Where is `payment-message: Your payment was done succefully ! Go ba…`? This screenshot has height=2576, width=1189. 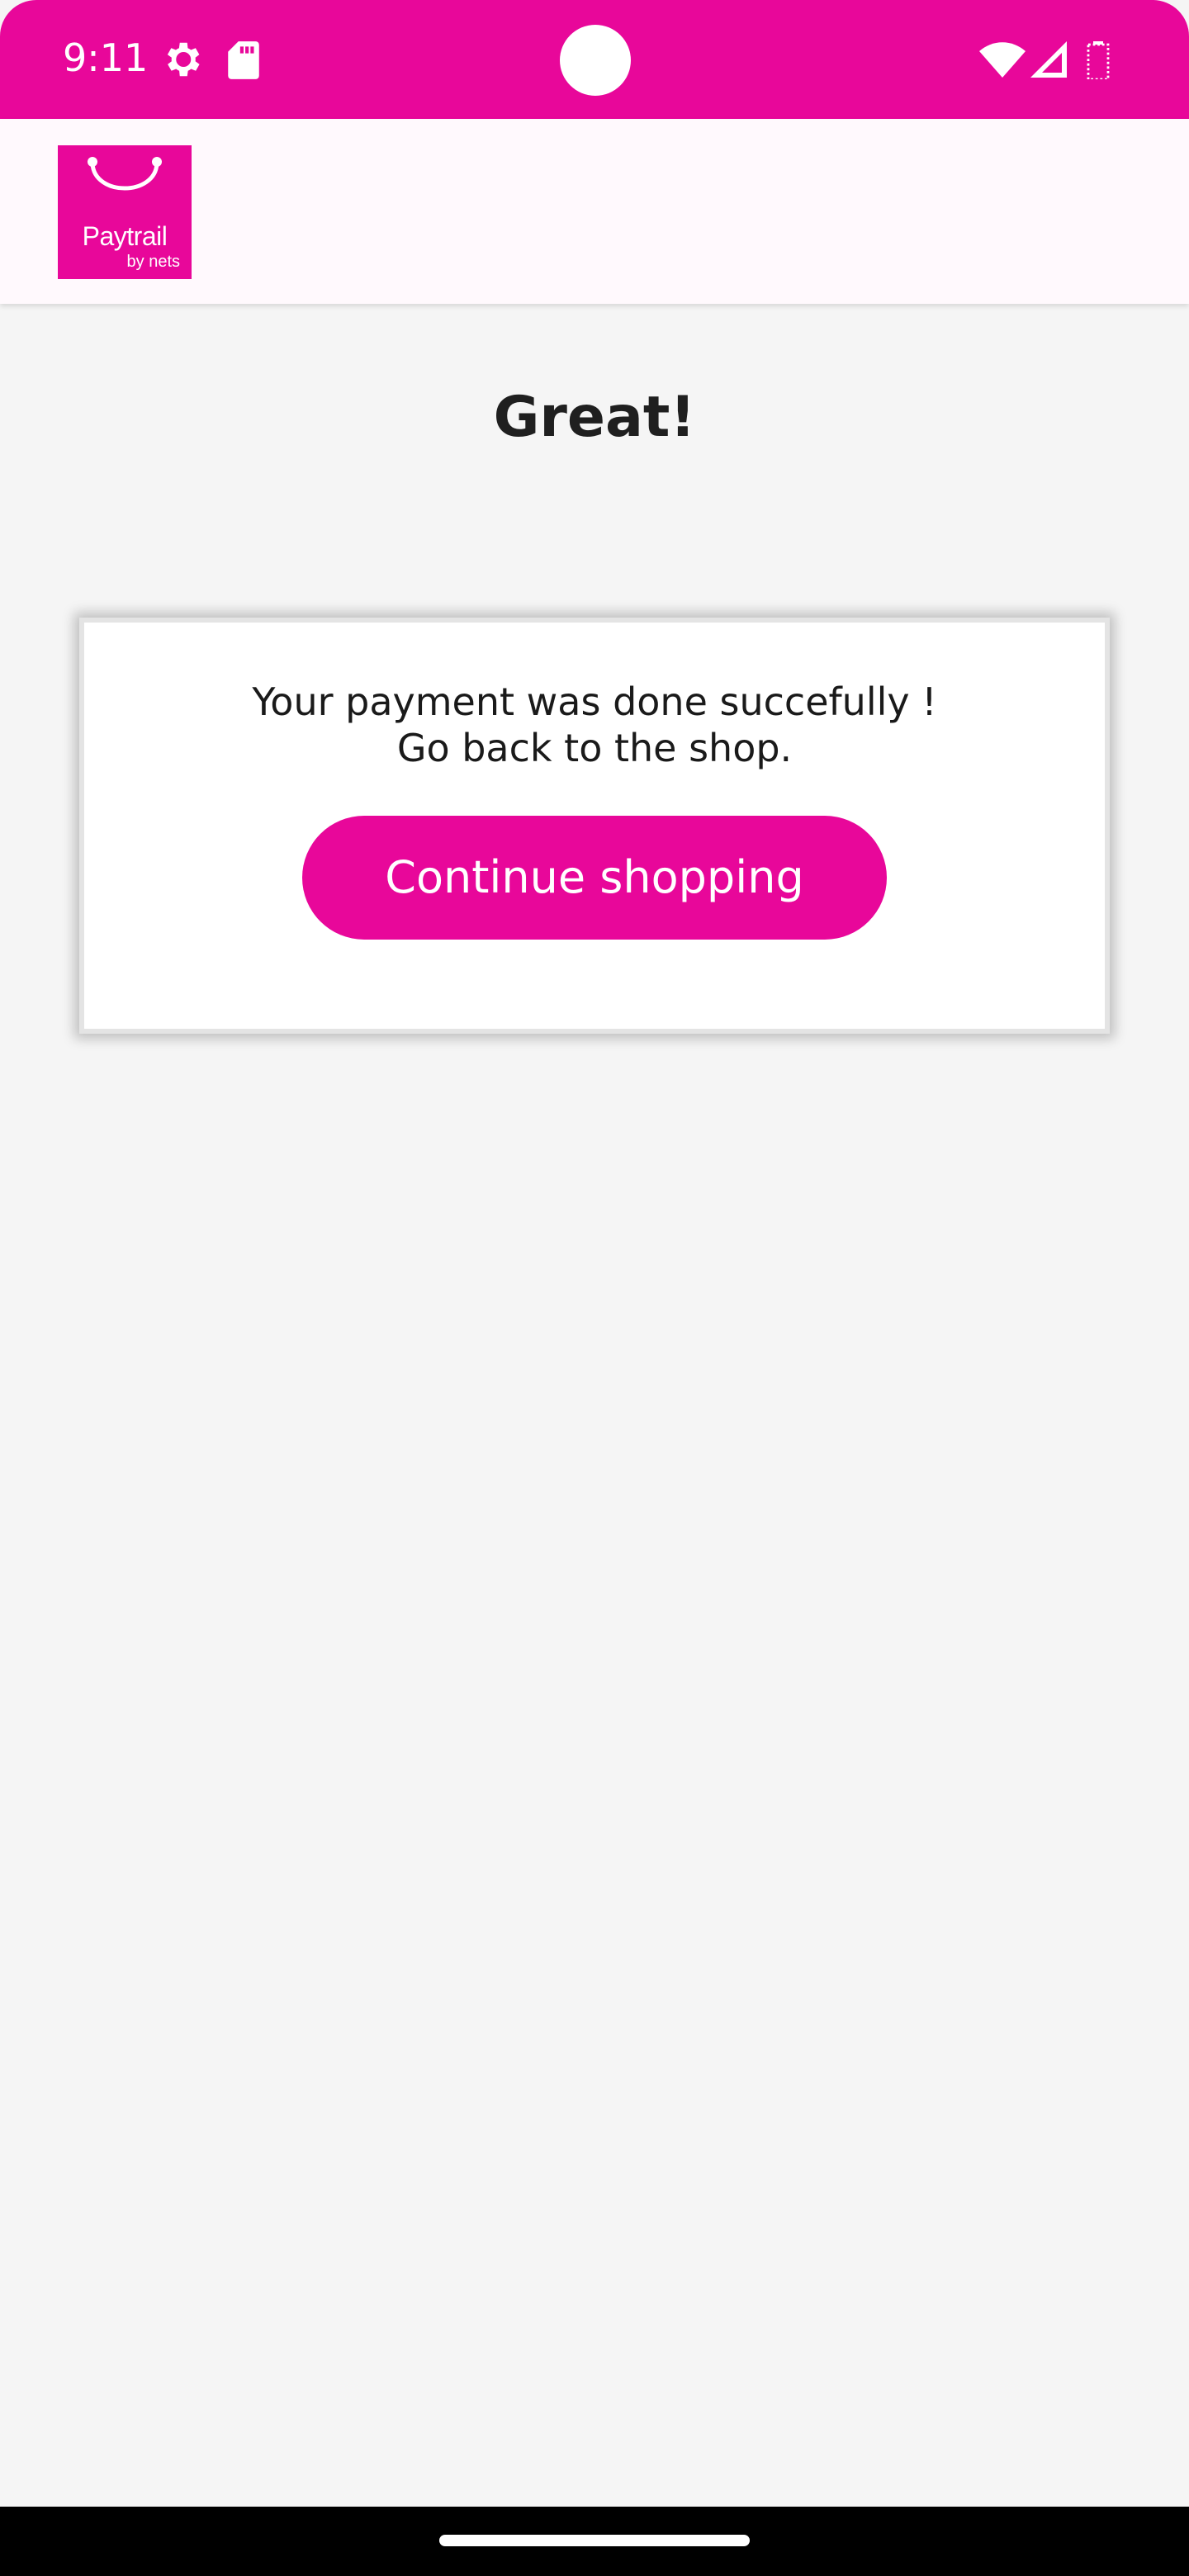
payment-message: Your payment was done succefully ! Go ba… is located at coordinates (594, 725).